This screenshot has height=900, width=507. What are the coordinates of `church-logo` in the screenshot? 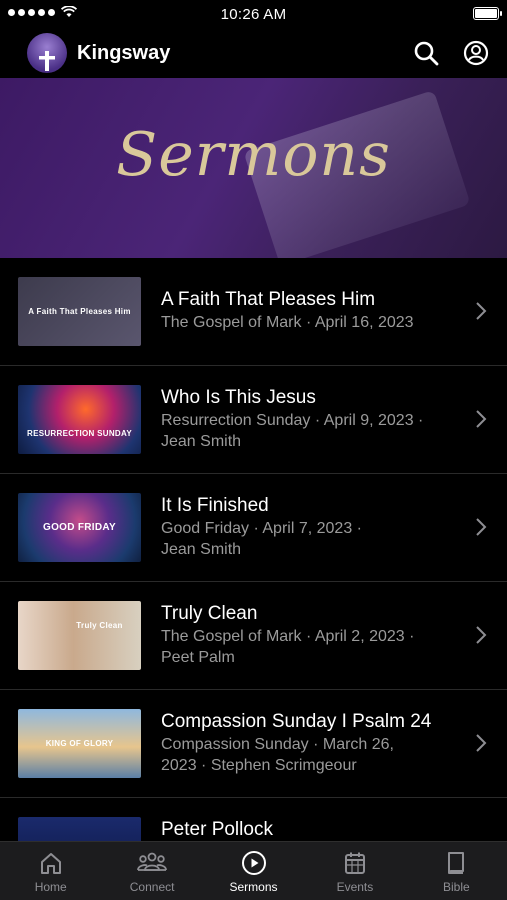 It's located at (47, 53).